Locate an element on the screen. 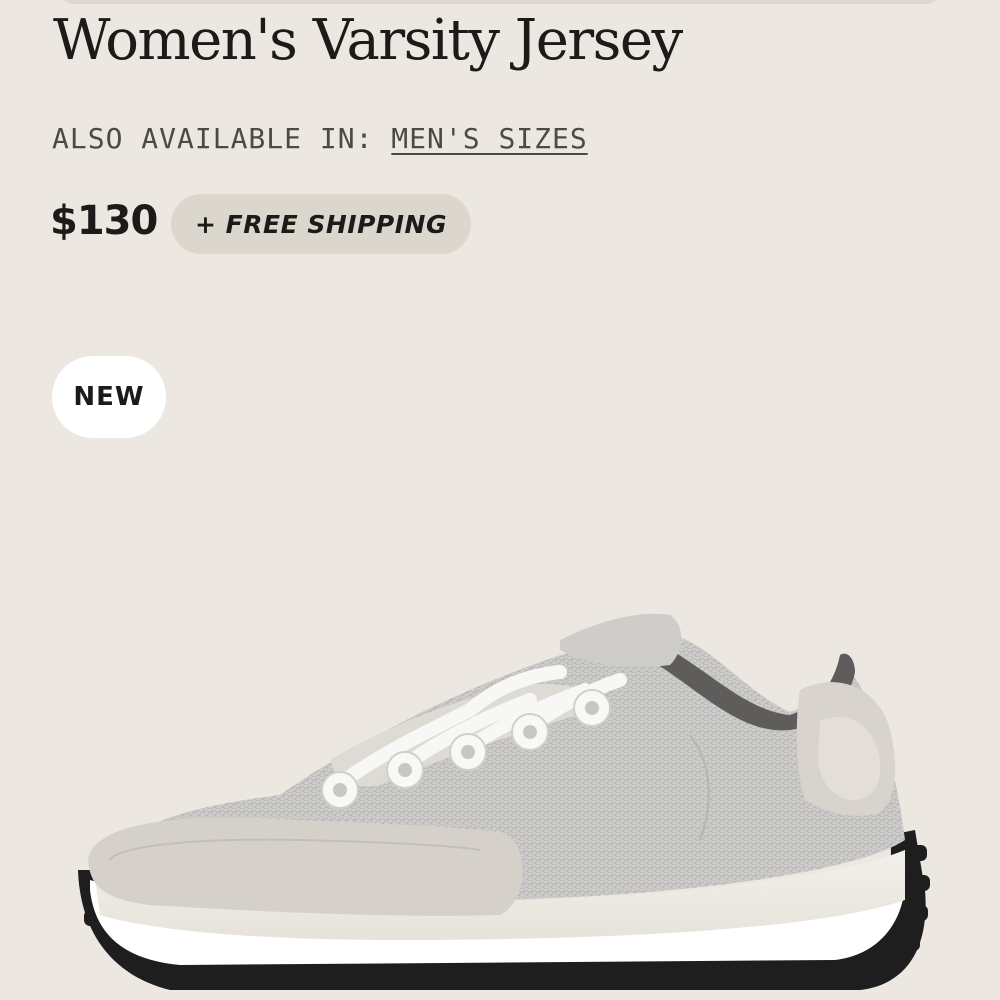 This screenshot has width=1000, height=1000. free-shipping-badge: + FREE SHIPPING is located at coordinates (321, 224).